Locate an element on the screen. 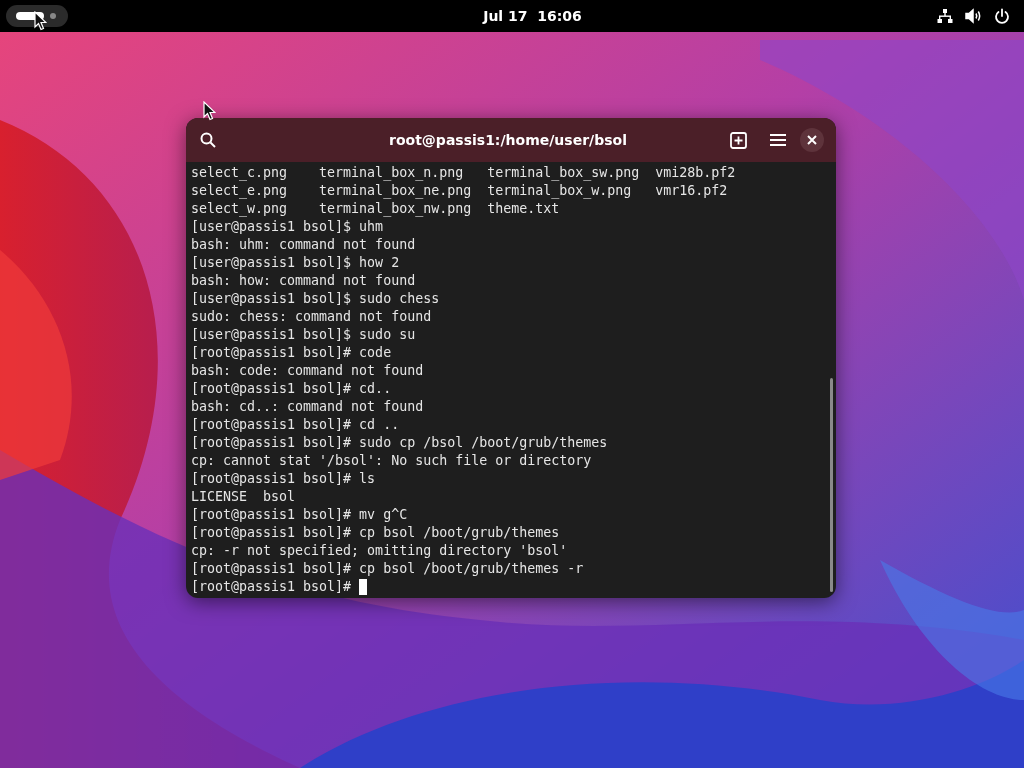 This screenshot has width=1024, height=768. close-button is located at coordinates (812, 140).